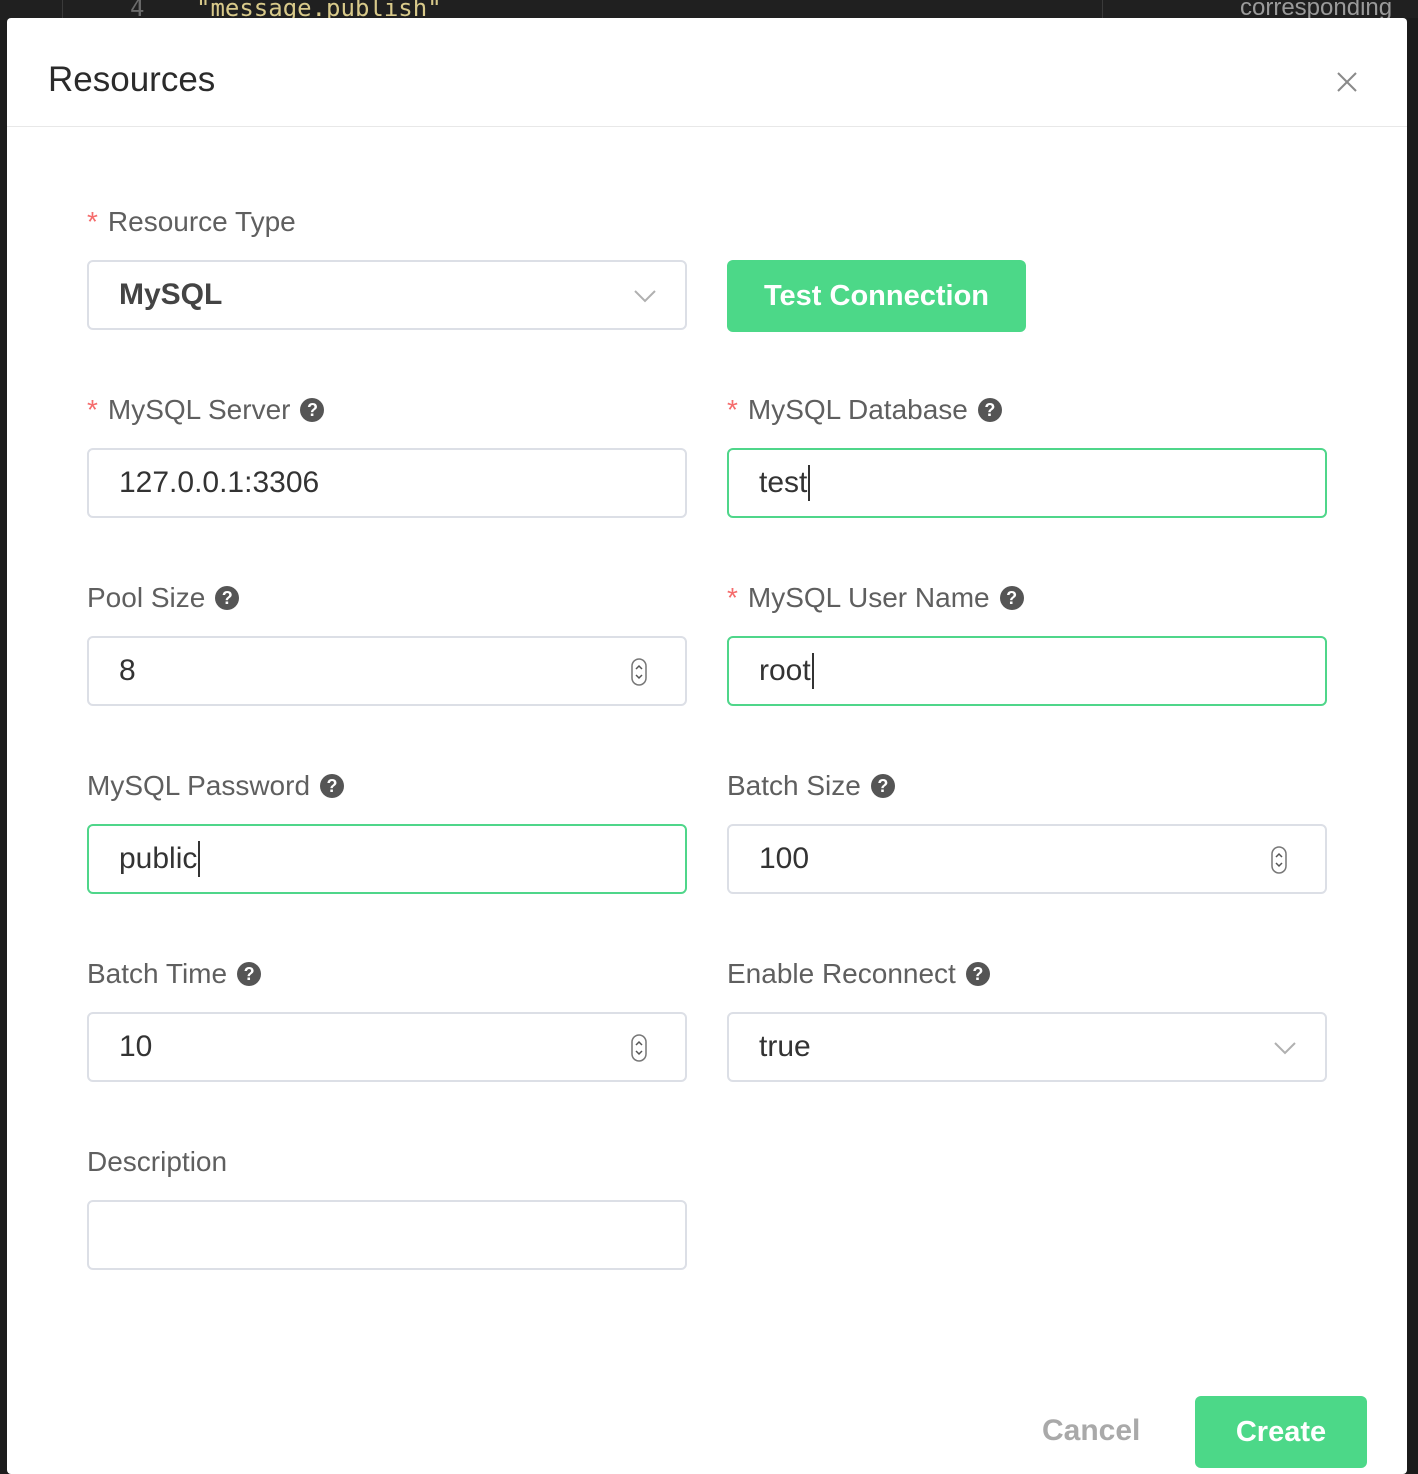 The image size is (1418, 1474). Describe the element at coordinates (857, 409) in the screenshot. I see `mysql-database-label-text: MySQL Database` at that location.